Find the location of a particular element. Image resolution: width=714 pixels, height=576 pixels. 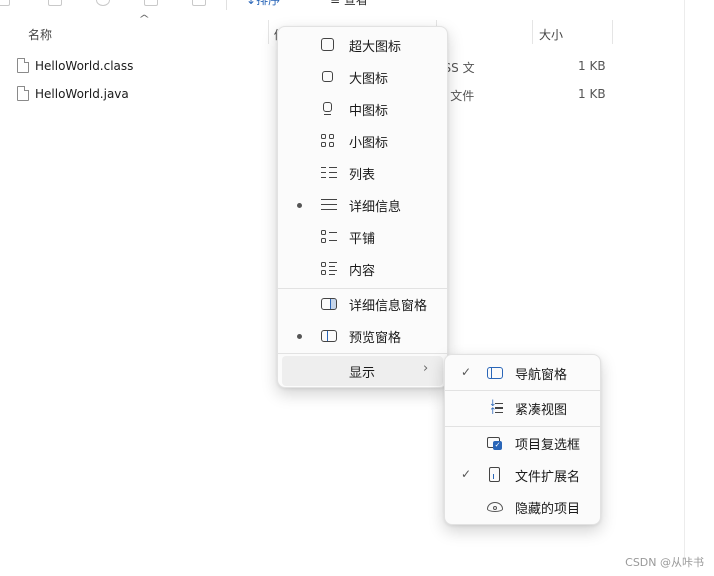

preview-pane-divider is located at coordinates (328, 336).